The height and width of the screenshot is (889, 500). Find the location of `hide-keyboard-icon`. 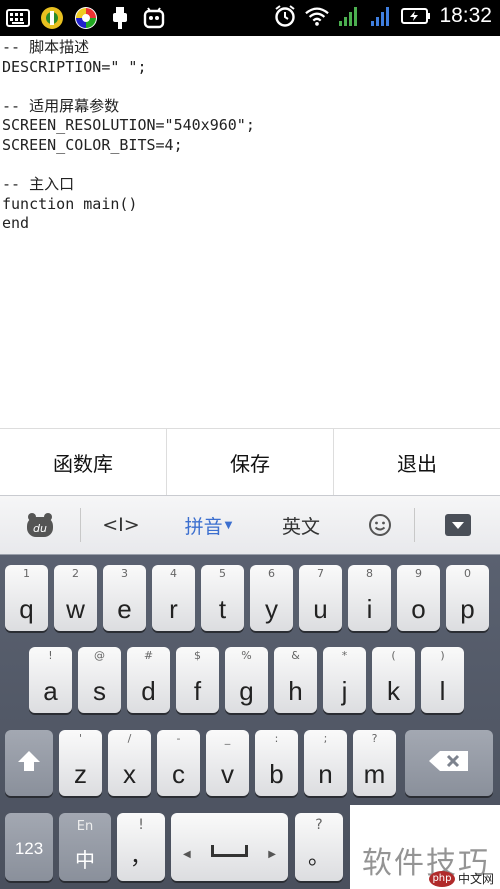

hide-keyboard-icon is located at coordinates (457, 525).